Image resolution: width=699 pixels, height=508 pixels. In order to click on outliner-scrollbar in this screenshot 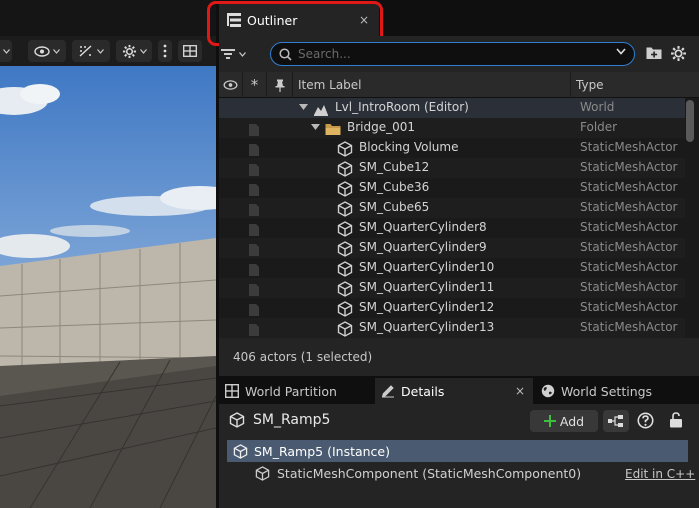, I will do `click(690, 218)`.